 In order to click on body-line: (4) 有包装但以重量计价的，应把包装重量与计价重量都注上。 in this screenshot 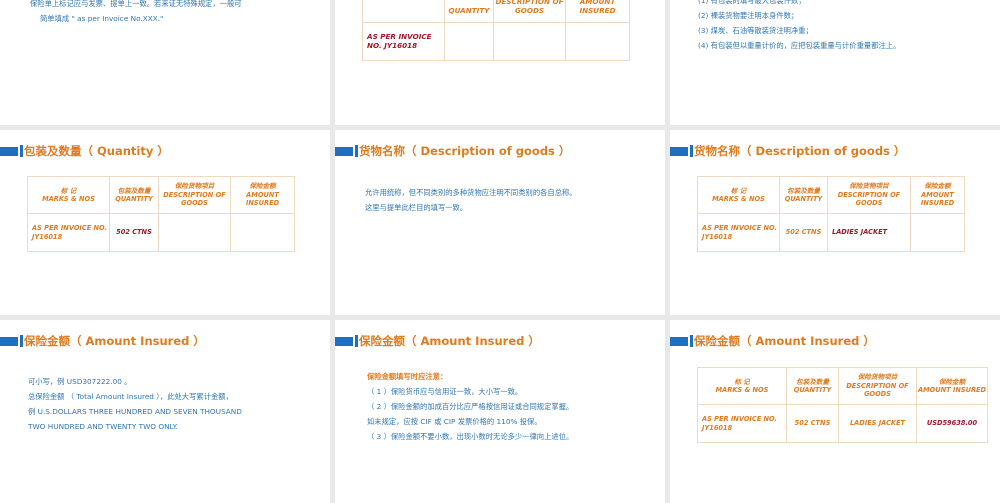, I will do `click(799, 45)`.